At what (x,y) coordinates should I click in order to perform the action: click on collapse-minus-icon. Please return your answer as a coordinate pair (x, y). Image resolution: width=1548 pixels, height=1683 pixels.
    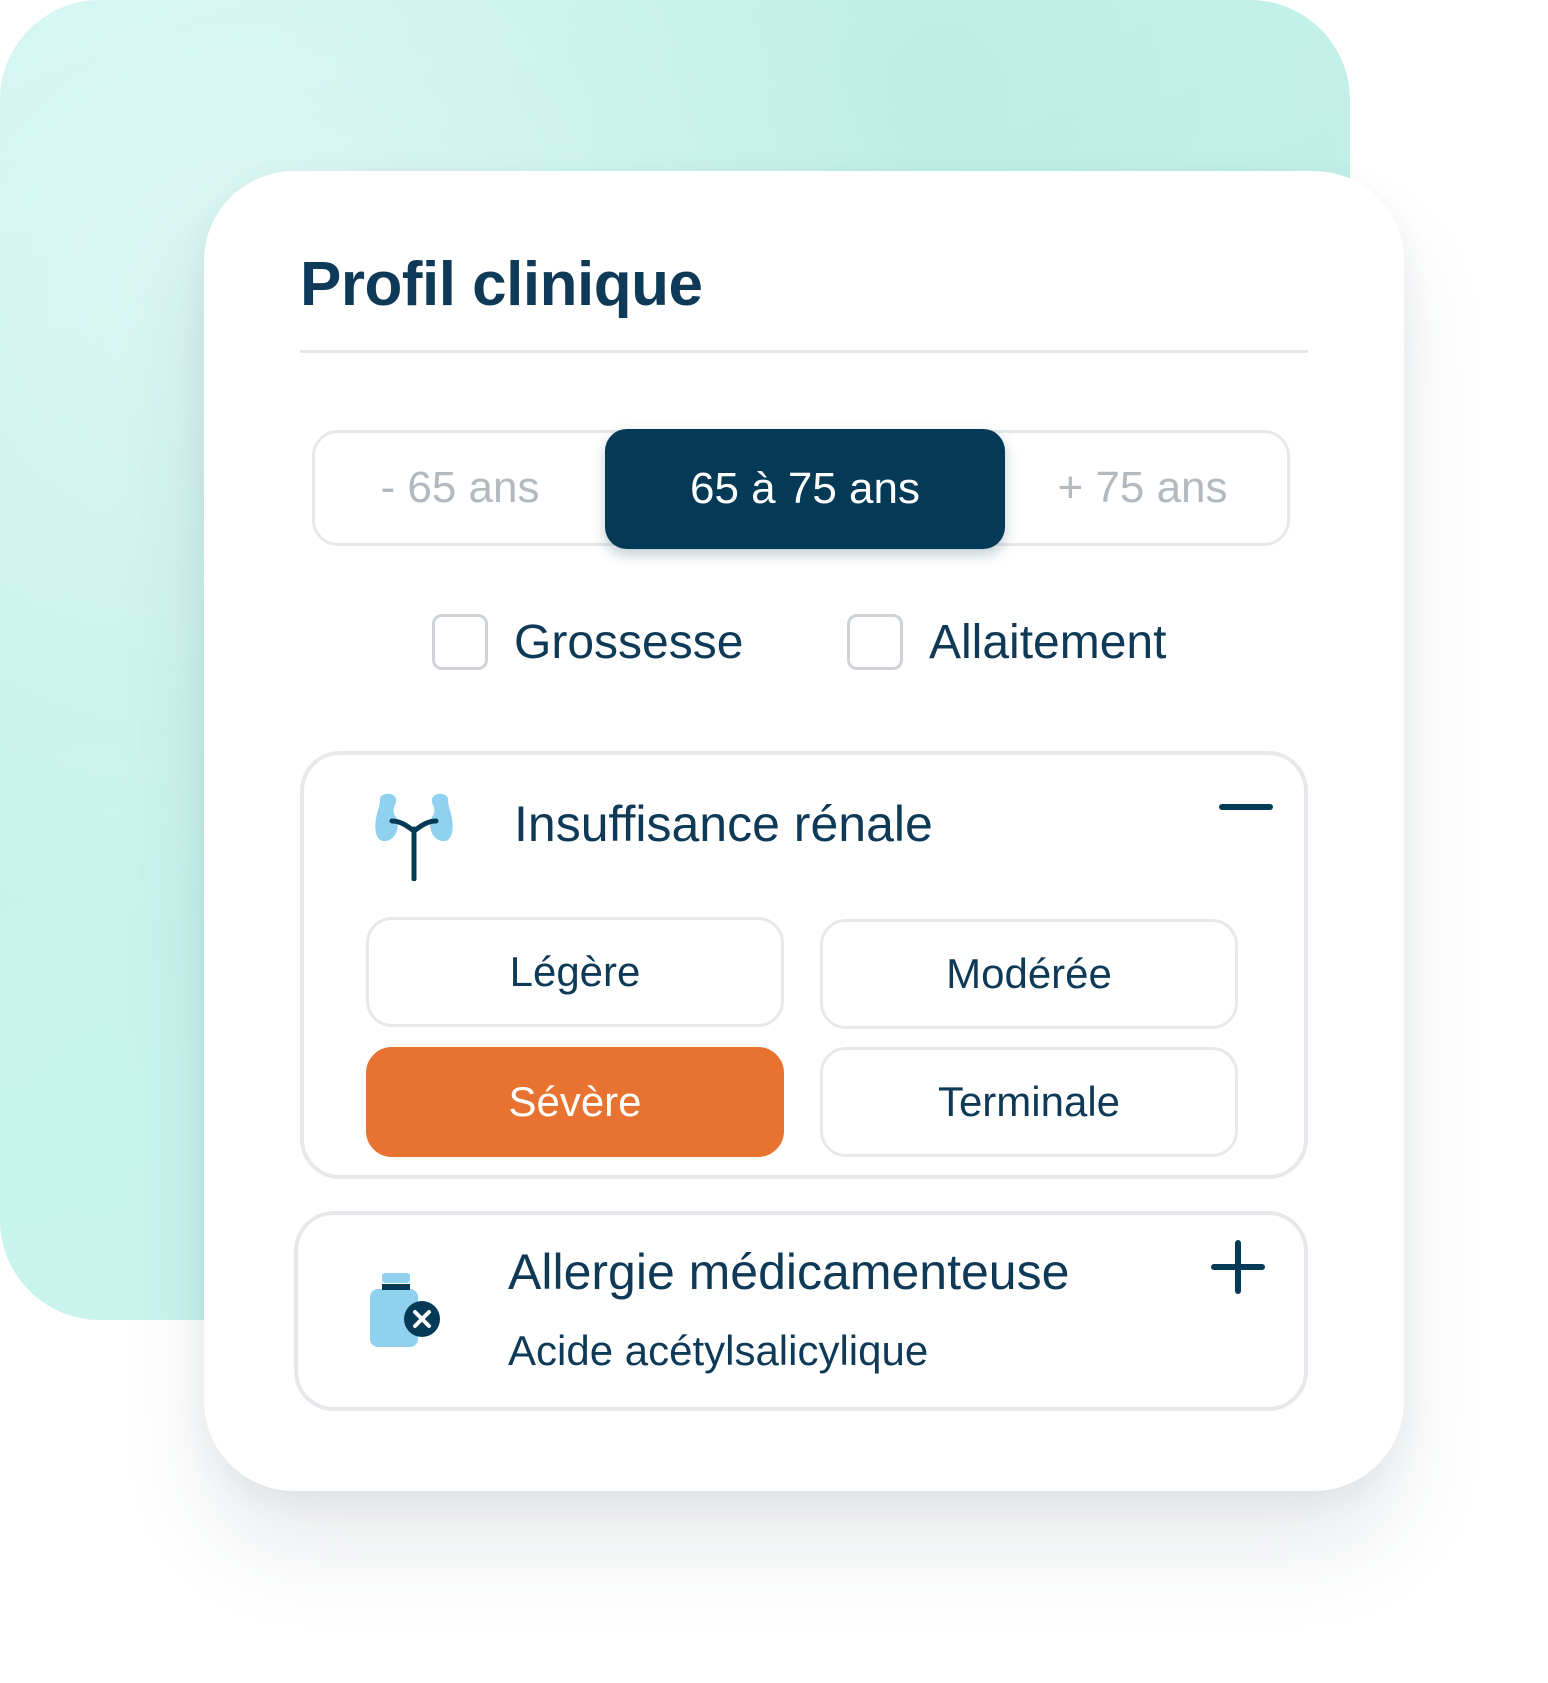
    Looking at the image, I should click on (1246, 807).